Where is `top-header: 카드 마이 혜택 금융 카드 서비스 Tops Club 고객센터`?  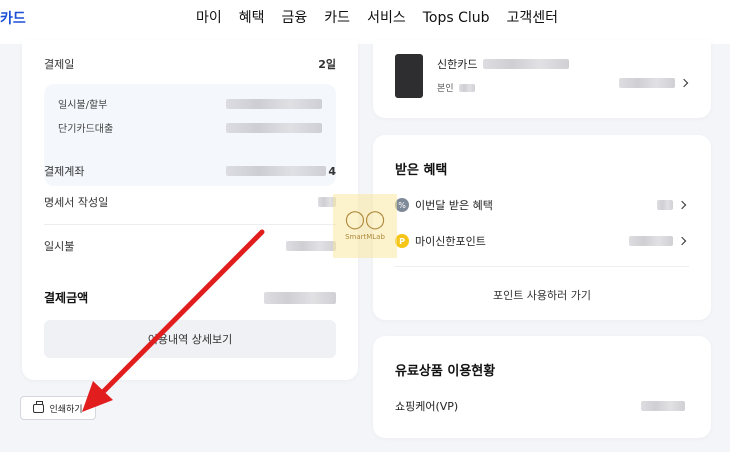
top-header: 카드 마이 혜택 금융 카드 서비스 Tops Club 고객센터 is located at coordinates (365, 22).